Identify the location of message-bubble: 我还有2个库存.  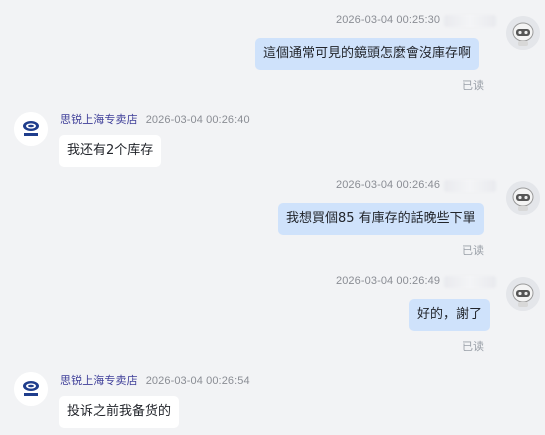
(110, 151).